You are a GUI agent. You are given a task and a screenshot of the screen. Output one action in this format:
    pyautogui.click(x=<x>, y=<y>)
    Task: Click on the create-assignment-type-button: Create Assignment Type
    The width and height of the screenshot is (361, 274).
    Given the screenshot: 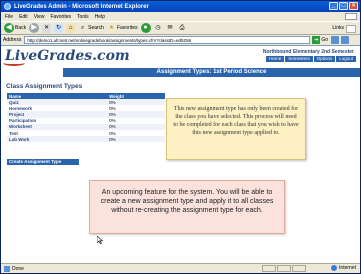 What is the action you would take?
    pyautogui.click(x=43, y=162)
    